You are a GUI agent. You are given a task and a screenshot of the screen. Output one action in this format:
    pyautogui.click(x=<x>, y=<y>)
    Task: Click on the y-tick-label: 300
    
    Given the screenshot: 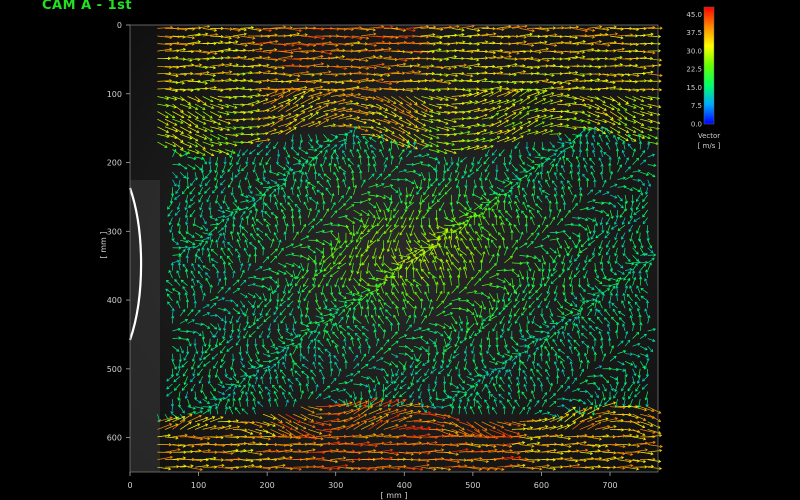 What is the action you would take?
    pyautogui.click(x=114, y=231)
    